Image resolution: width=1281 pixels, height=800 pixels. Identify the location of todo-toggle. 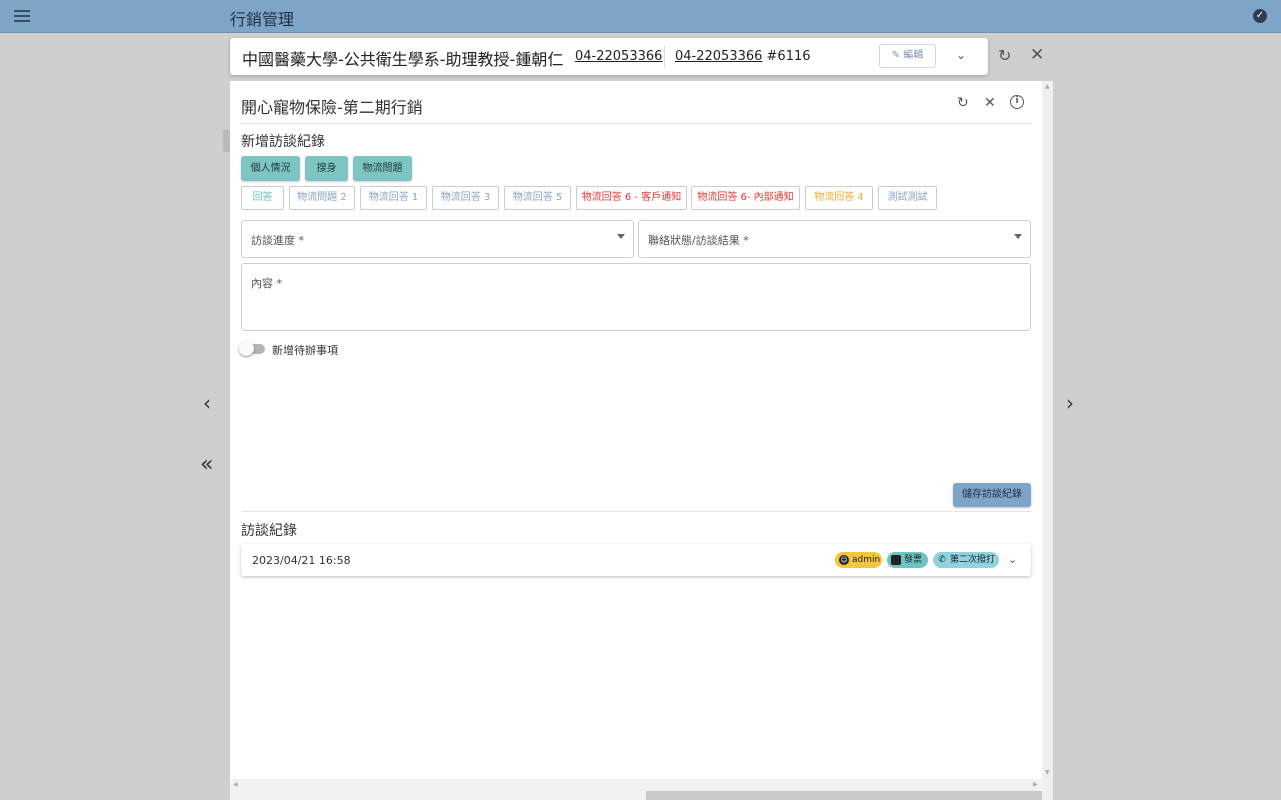
(252, 348).